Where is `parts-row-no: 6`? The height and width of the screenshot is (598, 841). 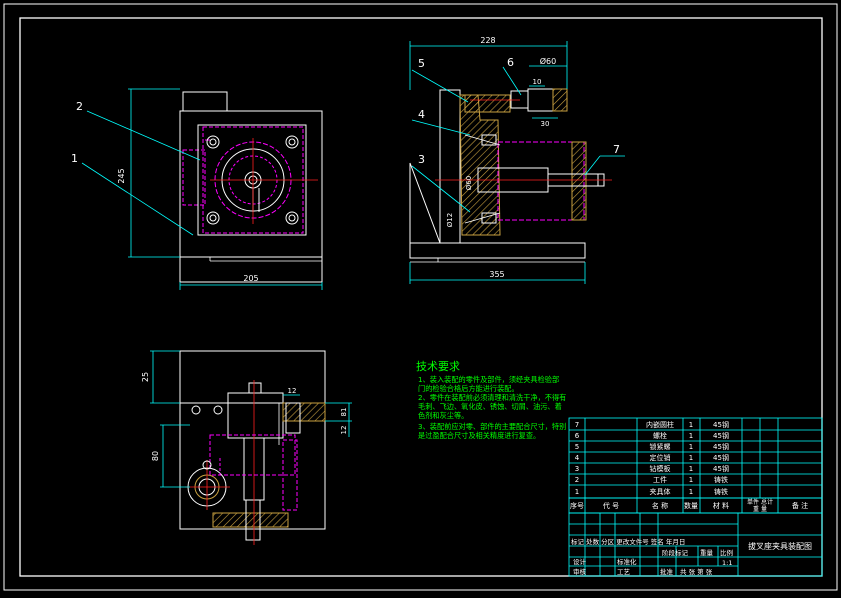
parts-row-no: 6 is located at coordinates (577, 436).